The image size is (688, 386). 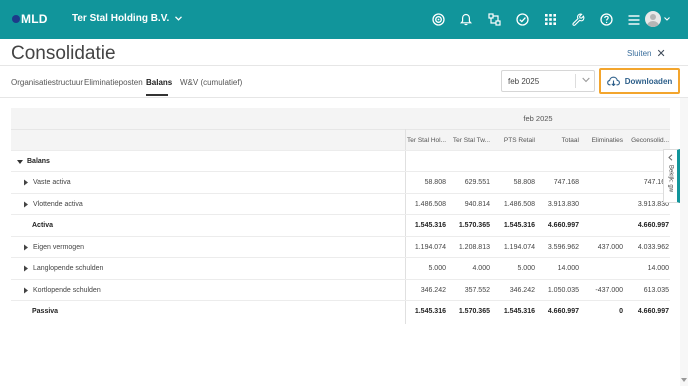 I want to click on wrench-icon, so click(x=578, y=19).